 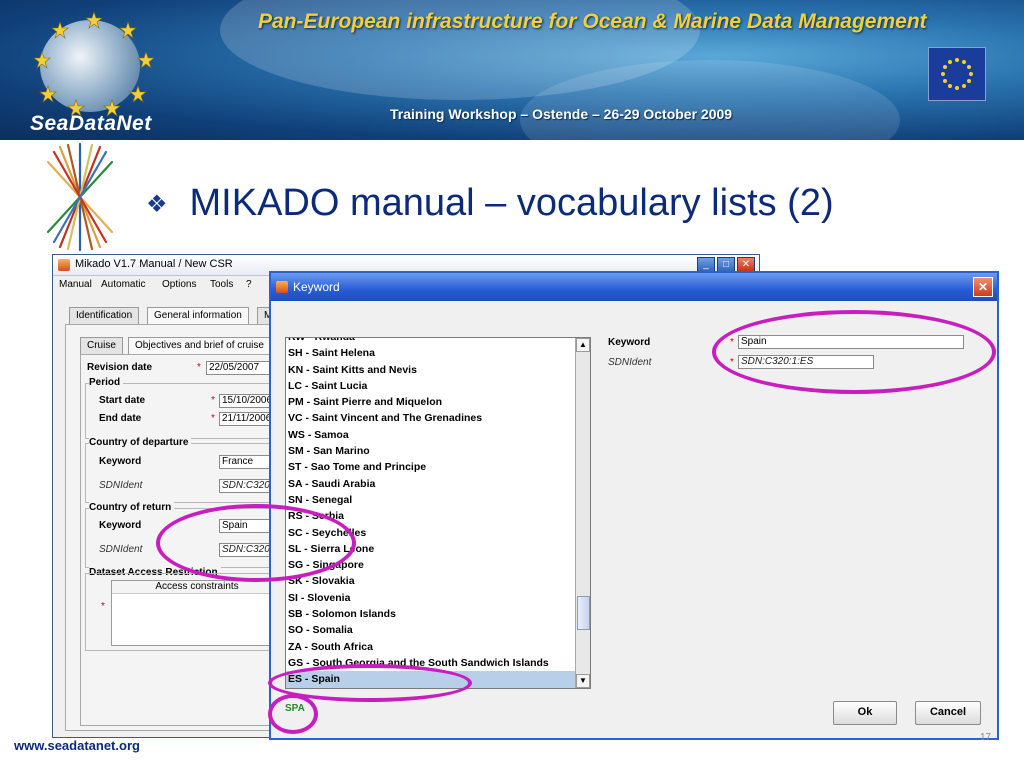 I want to click on list-item: SN - Senegal, so click(x=431, y=500).